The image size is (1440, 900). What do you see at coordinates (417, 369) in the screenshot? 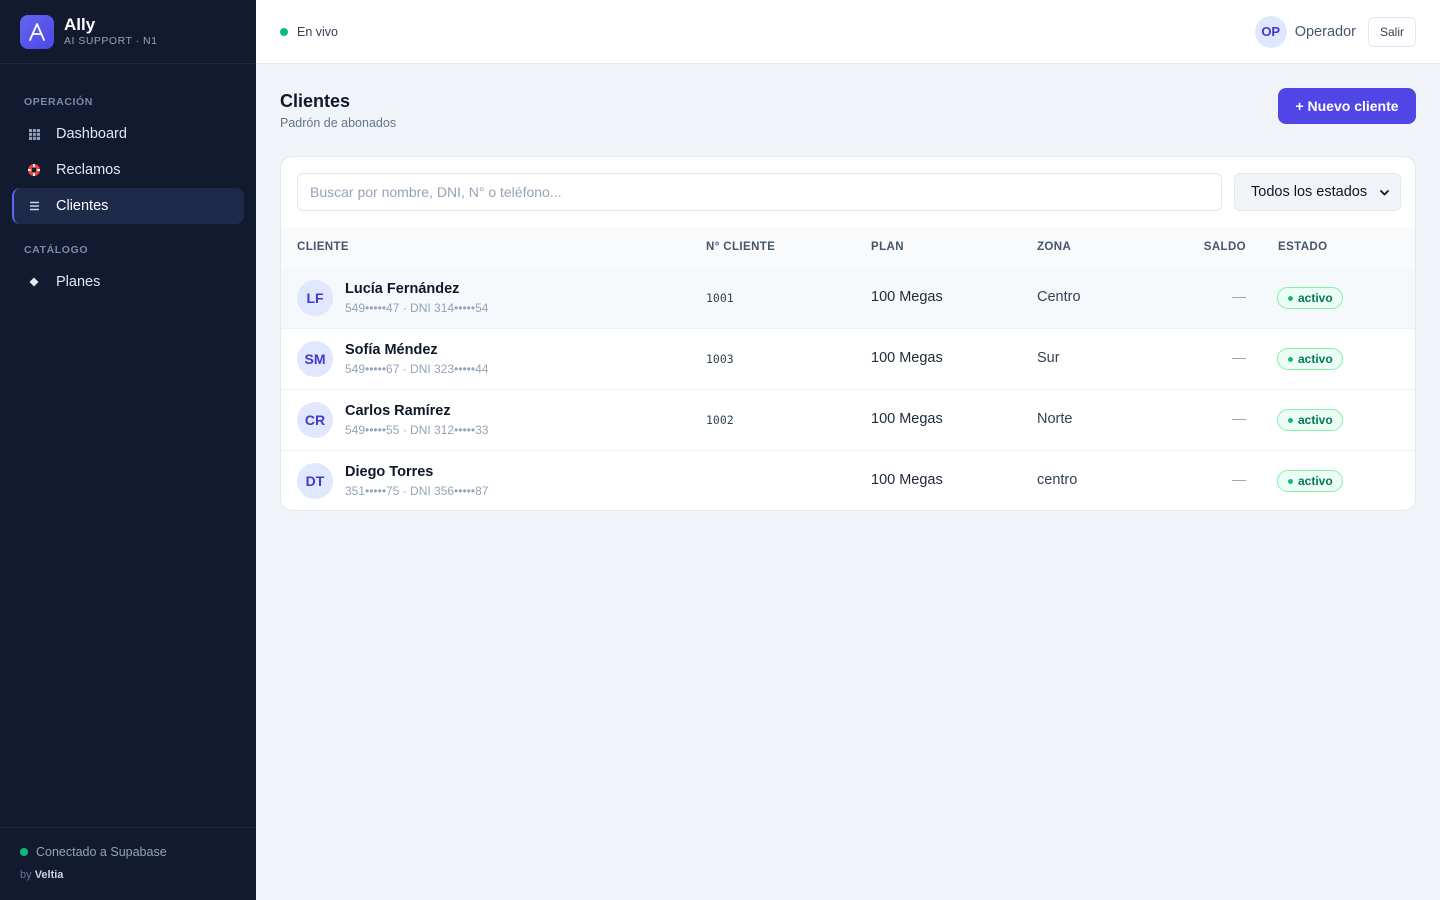
I see `client-meta: 549•••••67 · DNI 323•••••44` at bounding box center [417, 369].